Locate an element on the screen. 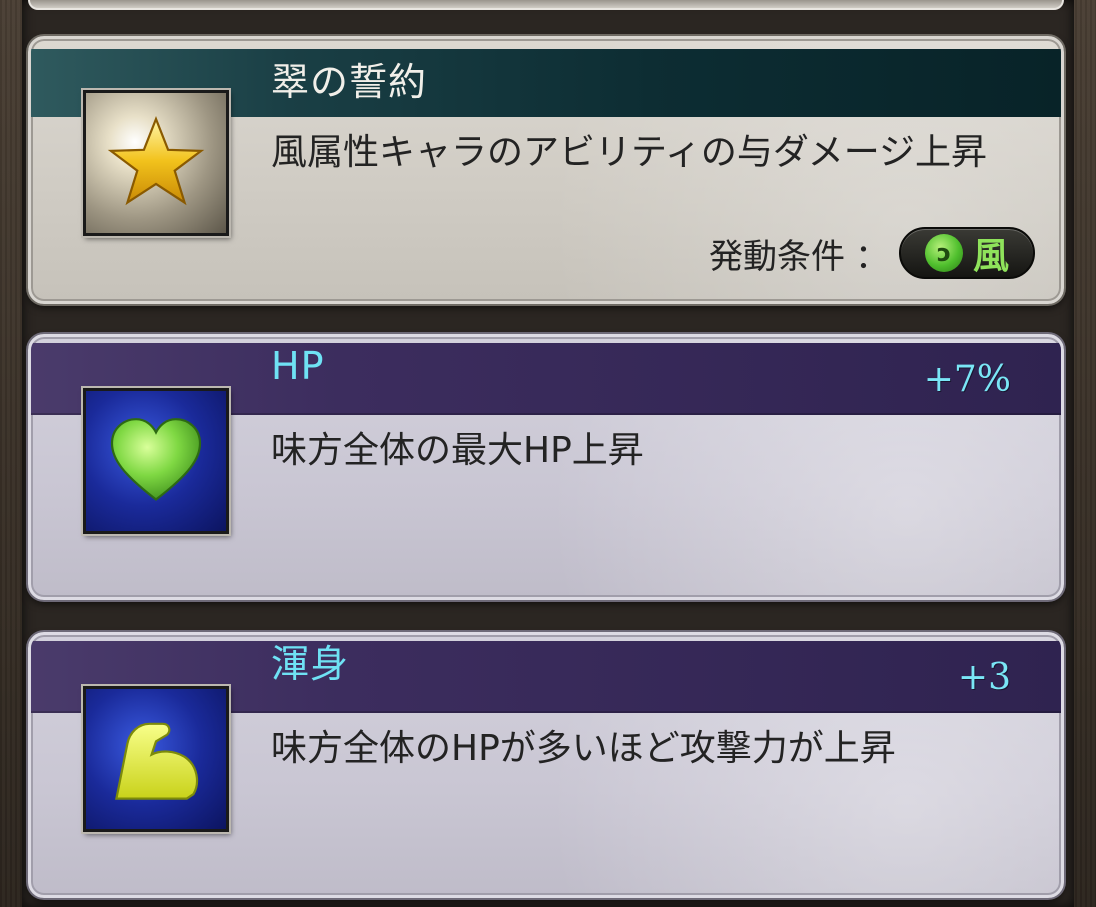 Image resolution: width=1096 pixels, height=907 pixels. condition-label: 発動条件 is located at coordinates (777, 256).